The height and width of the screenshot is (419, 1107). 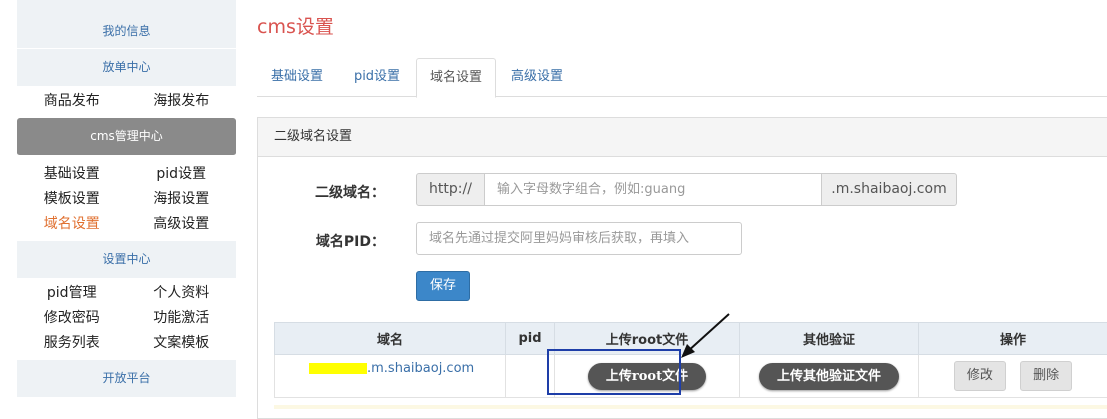 I want to click on settings-links: pid管理 个人资料 修改密码 功能激活 服务列表 文案模板, so click(x=126, y=319).